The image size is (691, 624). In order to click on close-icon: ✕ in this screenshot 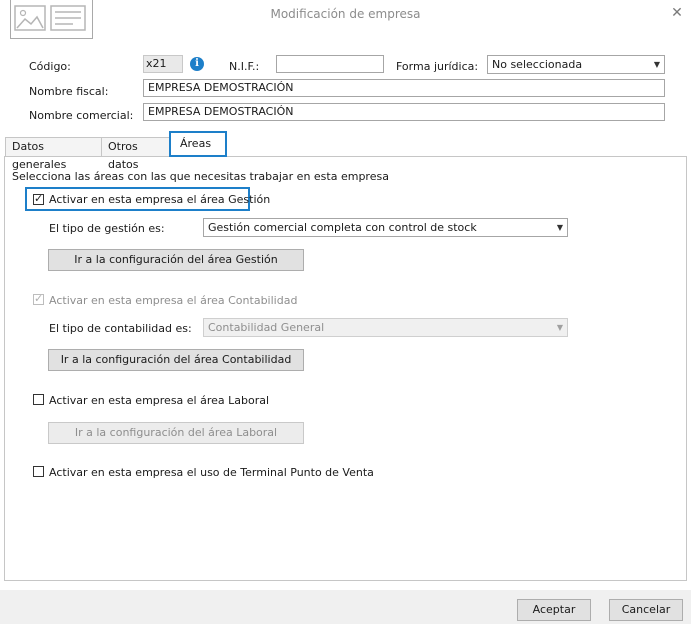, I will do `click(677, 13)`.